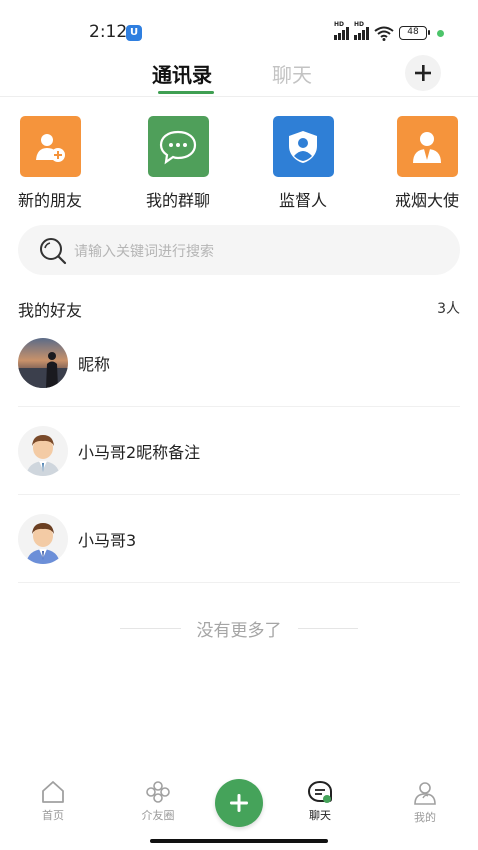  I want to click on list-end-indicator: 没有更多了, so click(239, 629).